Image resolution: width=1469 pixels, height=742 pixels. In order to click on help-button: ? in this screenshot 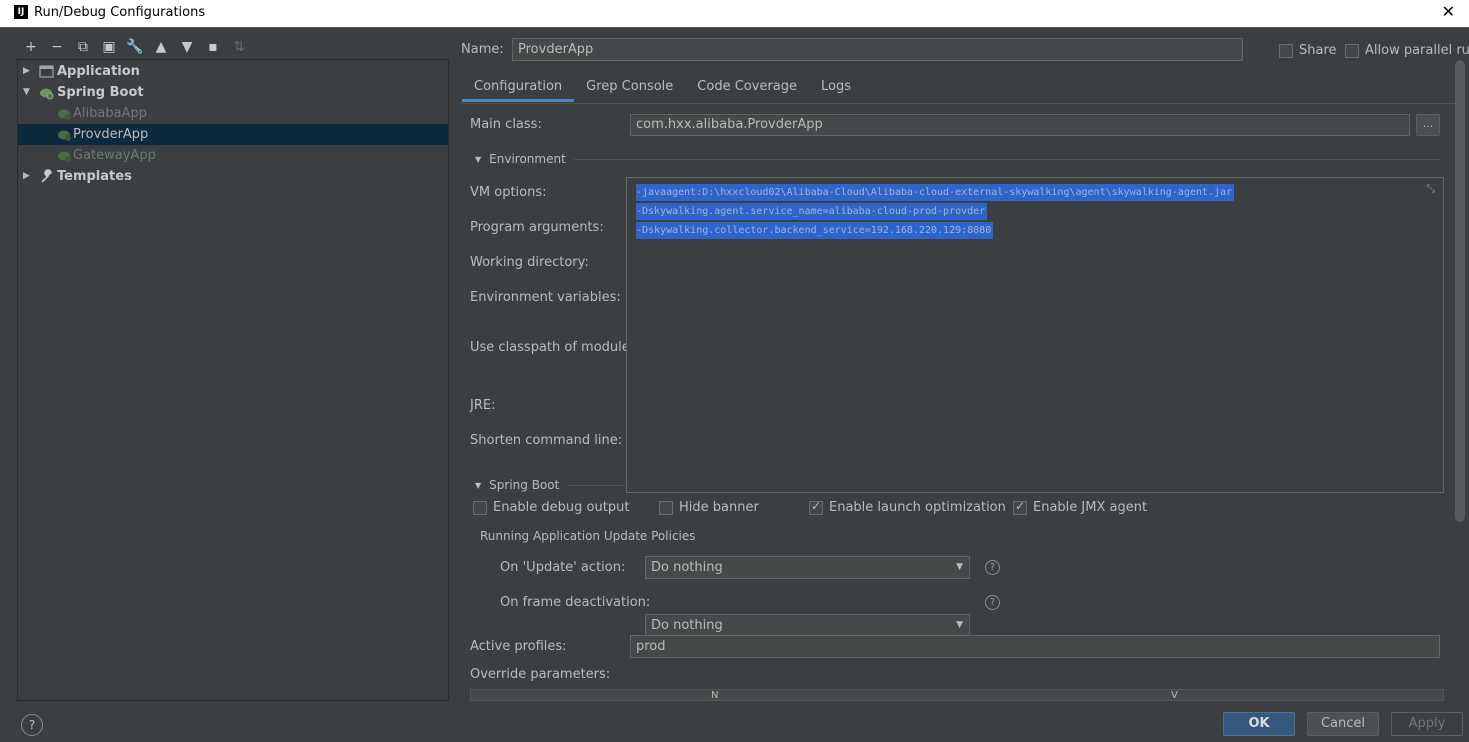, I will do `click(32, 725)`.